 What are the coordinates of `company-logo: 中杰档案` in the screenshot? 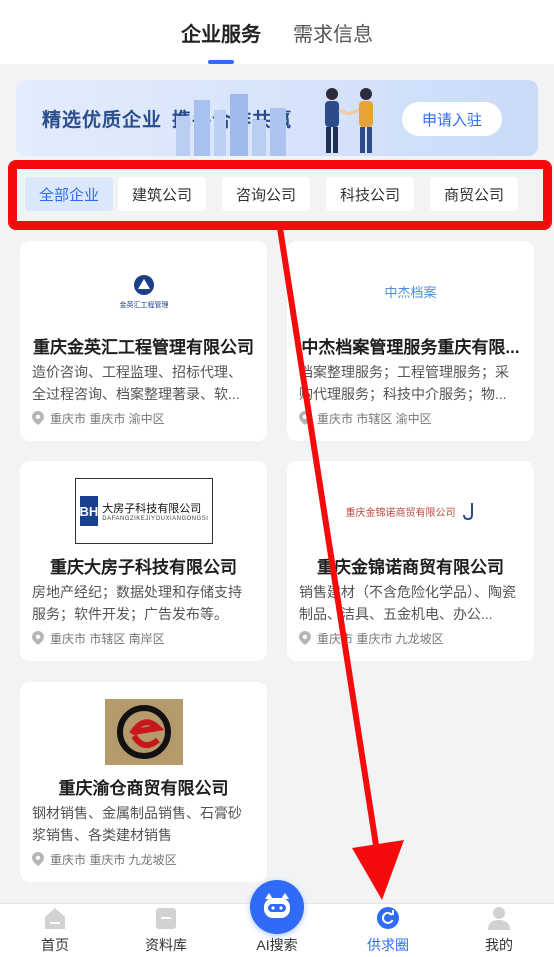 It's located at (410, 291).